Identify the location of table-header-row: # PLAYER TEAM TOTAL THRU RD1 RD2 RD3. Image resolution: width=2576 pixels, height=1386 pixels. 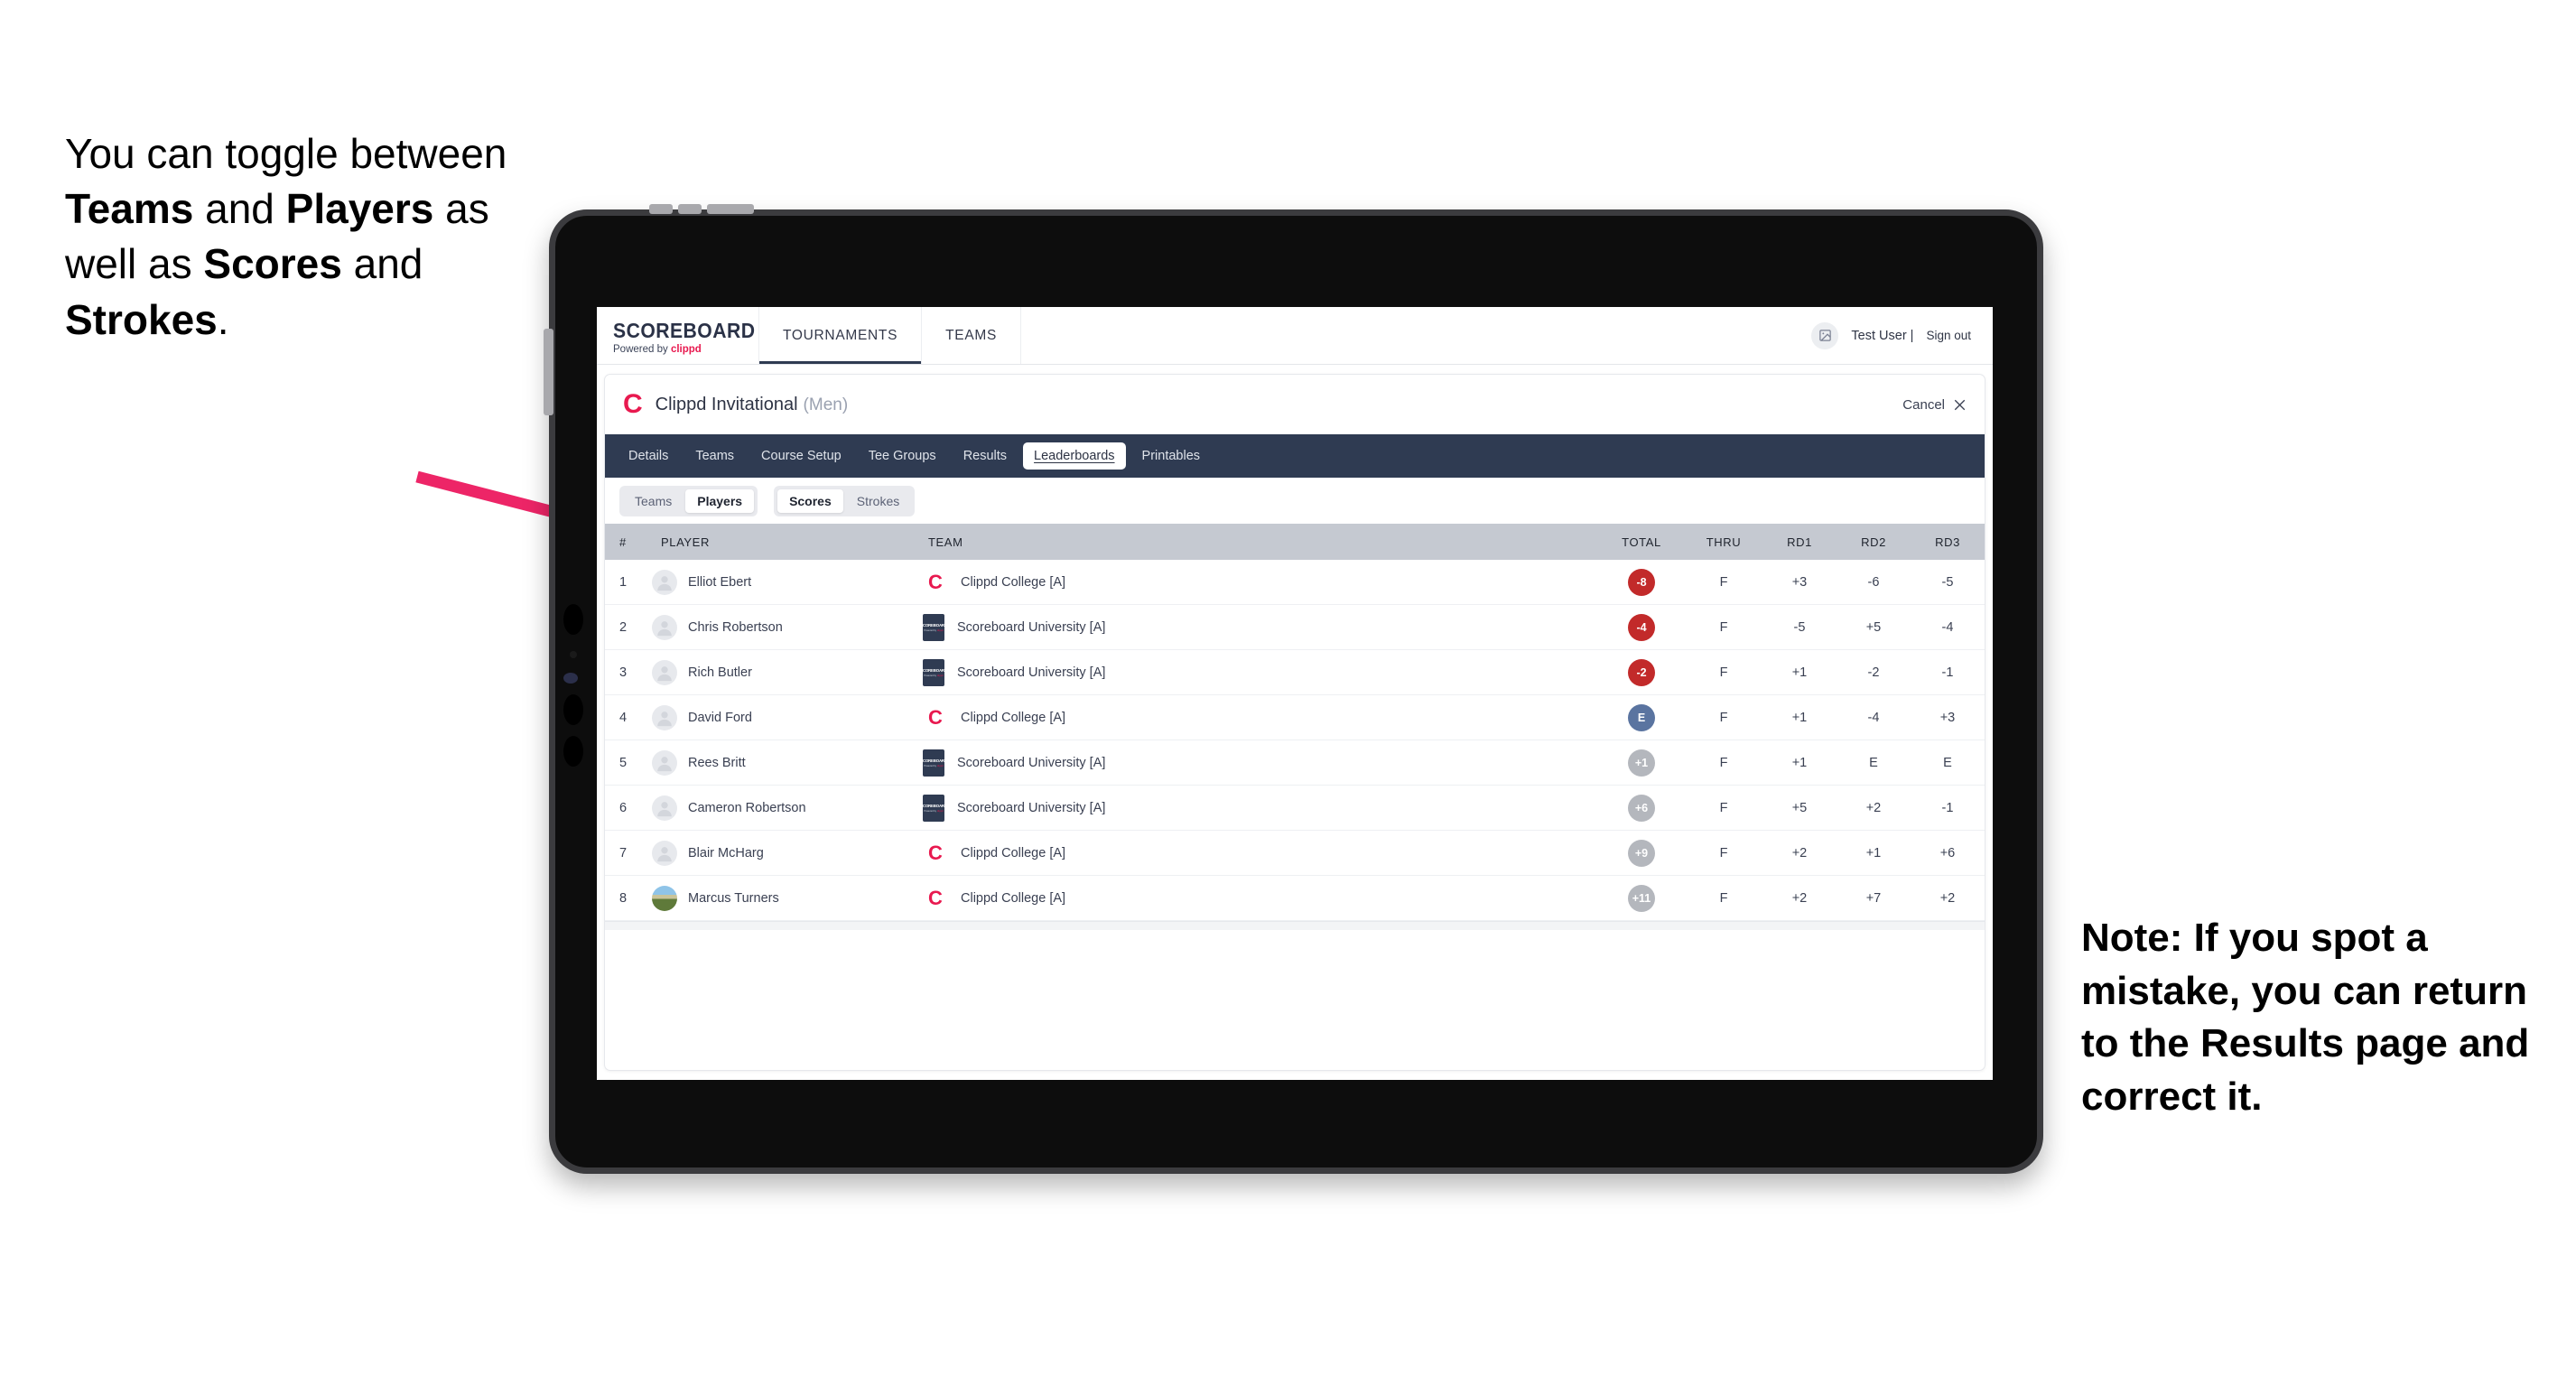
(1295, 542).